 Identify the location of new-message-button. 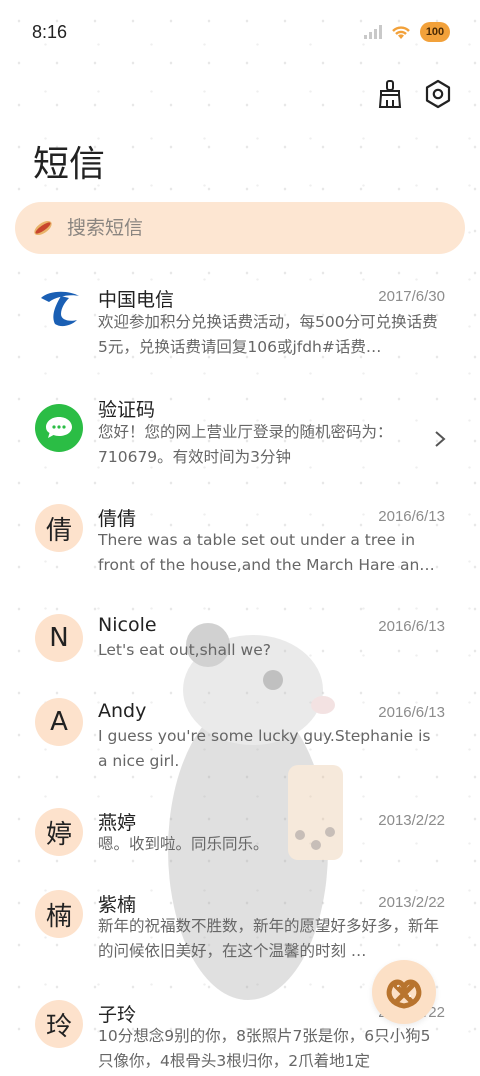
(404, 992).